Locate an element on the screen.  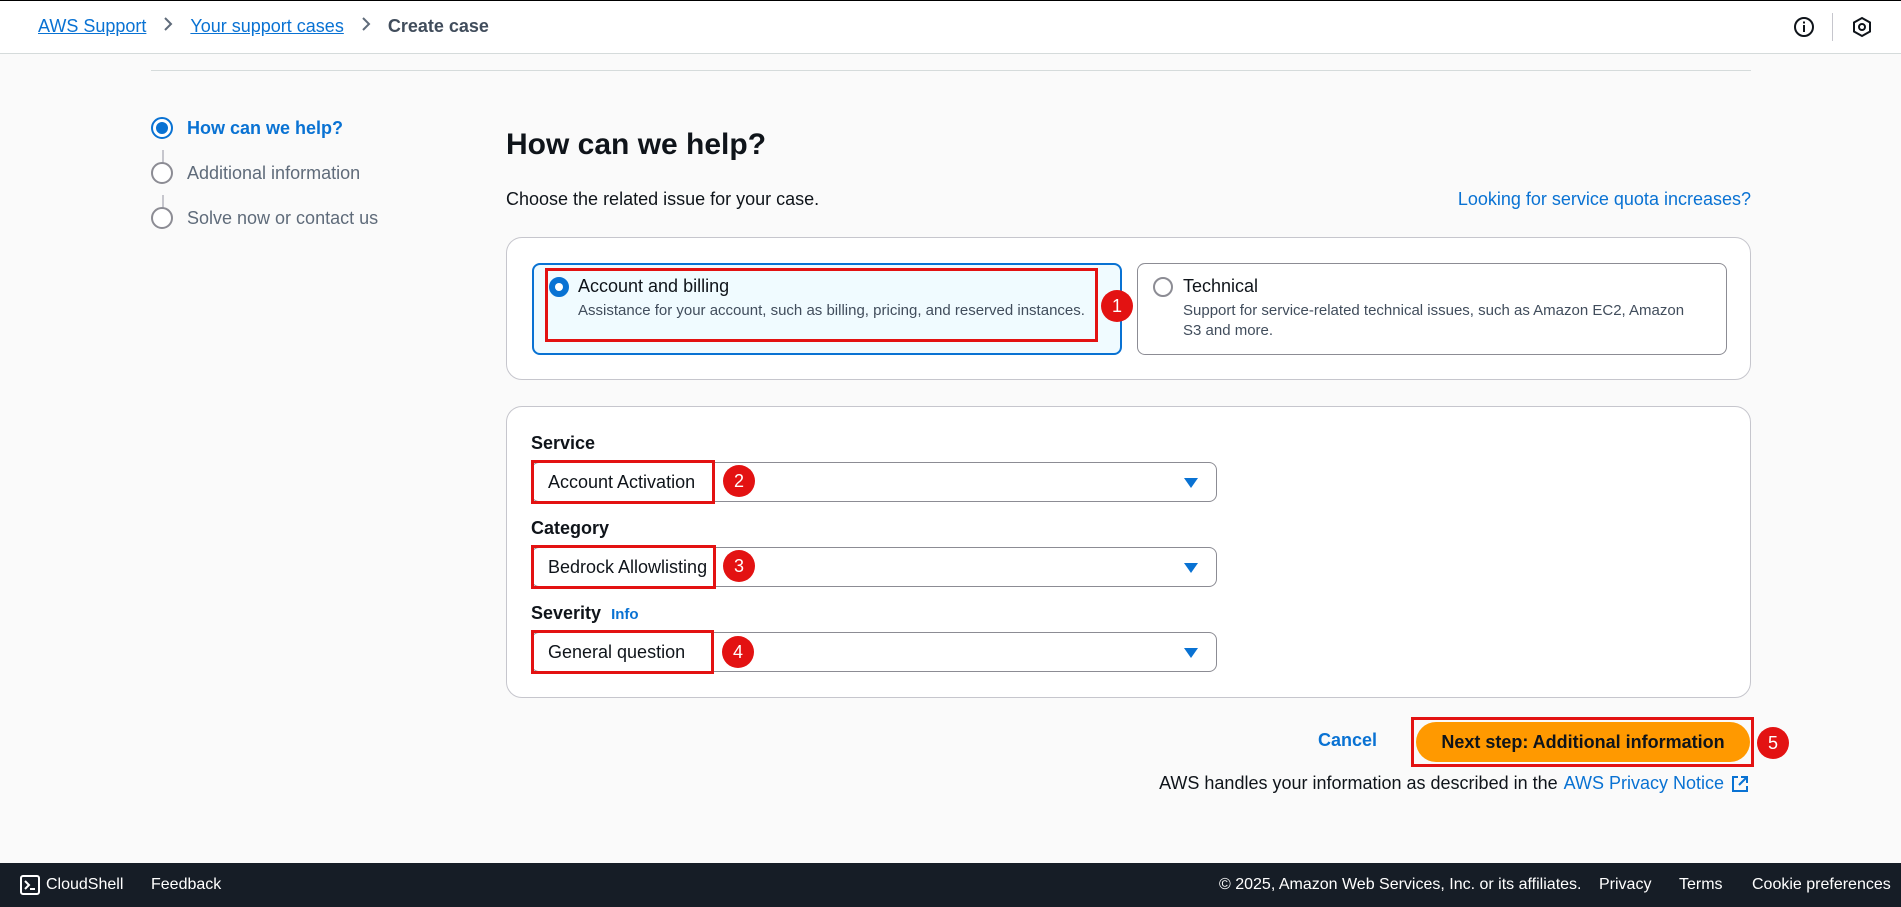
step-label: Solve now or contact us is located at coordinates (283, 217).